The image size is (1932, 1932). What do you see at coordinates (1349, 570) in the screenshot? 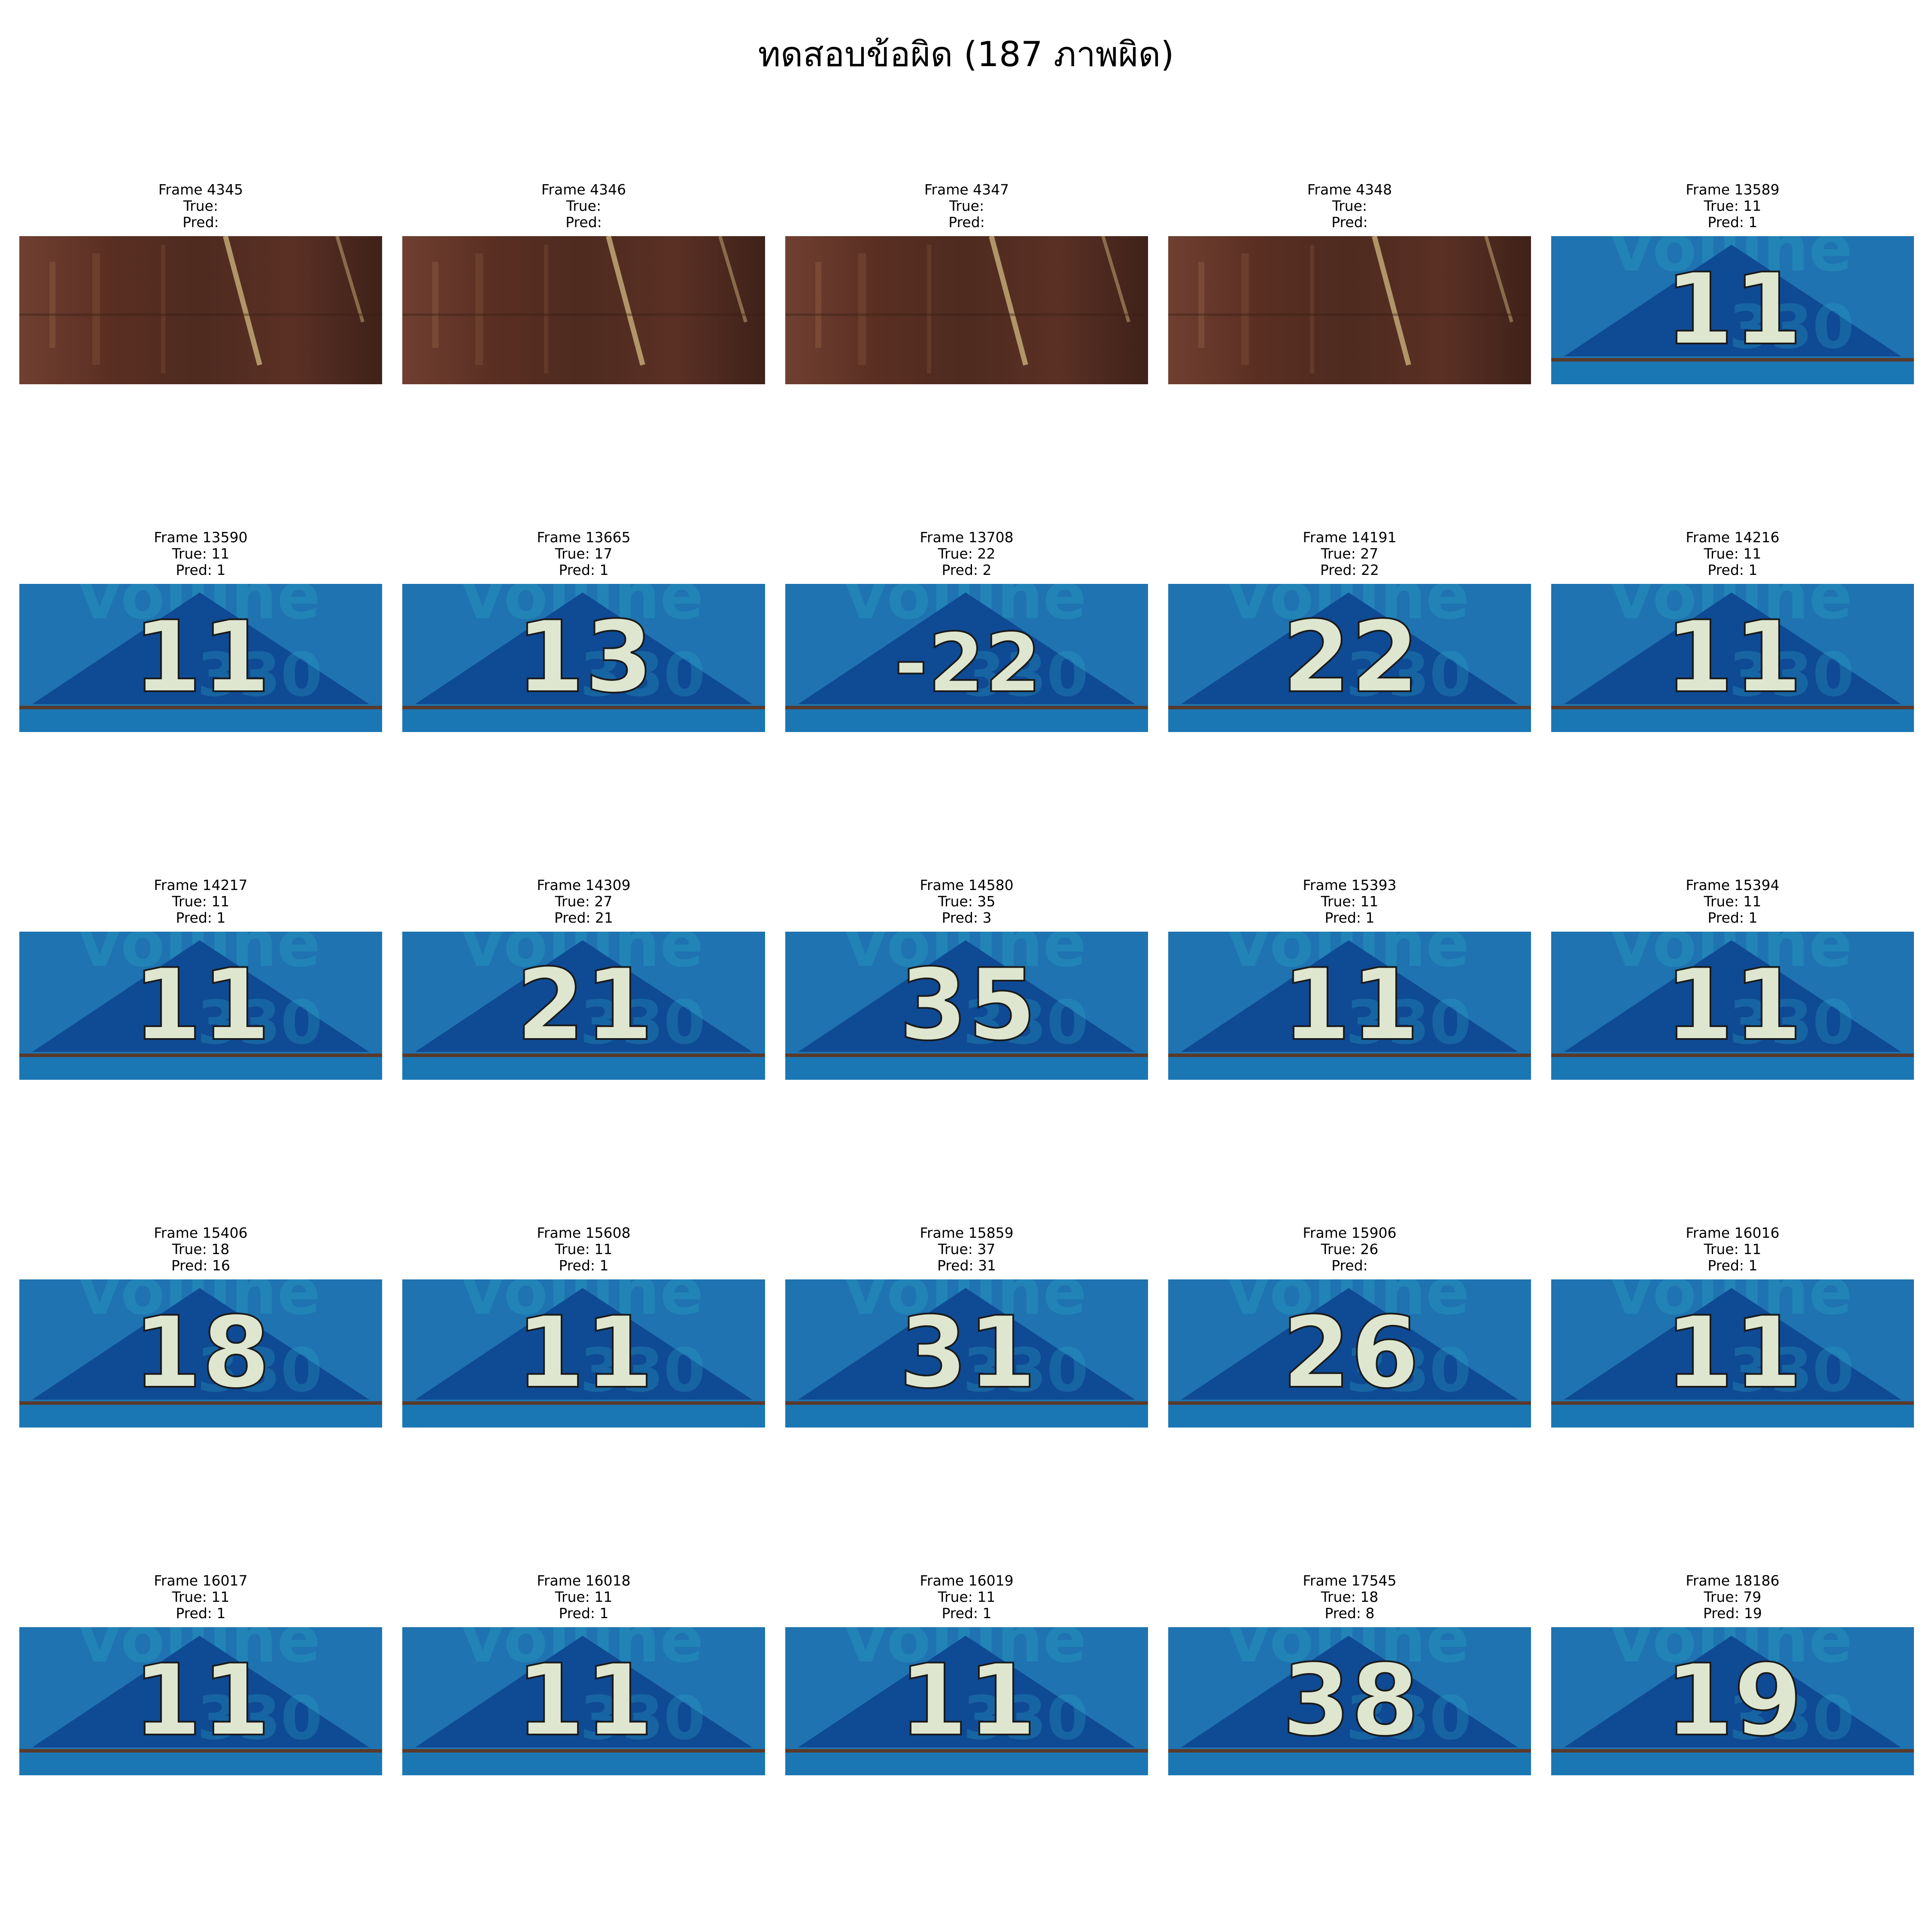
I see `pred-label: Pred: 22` at bounding box center [1349, 570].